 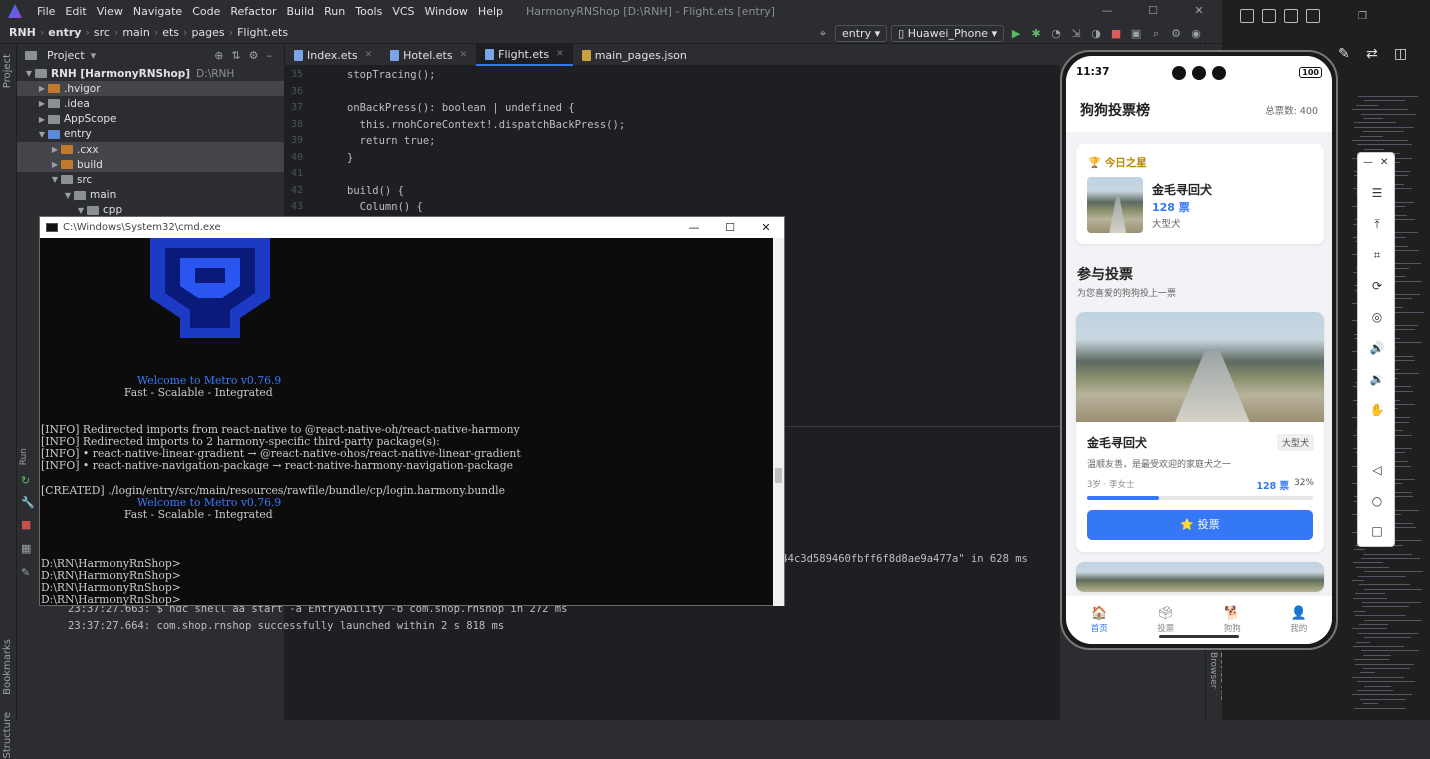 What do you see at coordinates (135, 32) in the screenshot?
I see `breadcrumb-item: main` at bounding box center [135, 32].